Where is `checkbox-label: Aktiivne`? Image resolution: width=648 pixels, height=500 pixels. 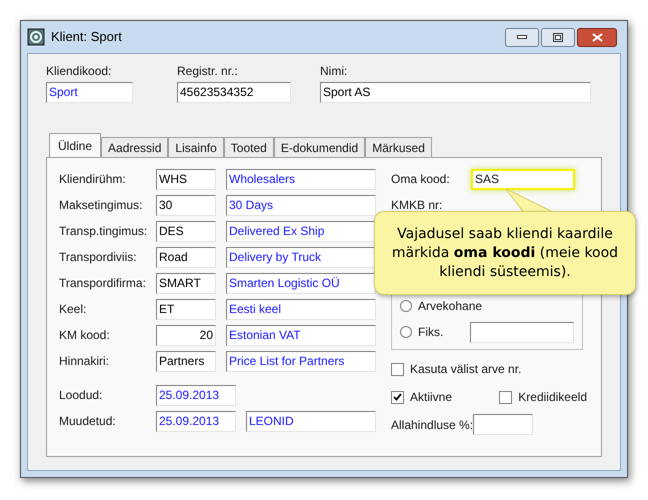 checkbox-label: Aktiivne is located at coordinates (431, 397).